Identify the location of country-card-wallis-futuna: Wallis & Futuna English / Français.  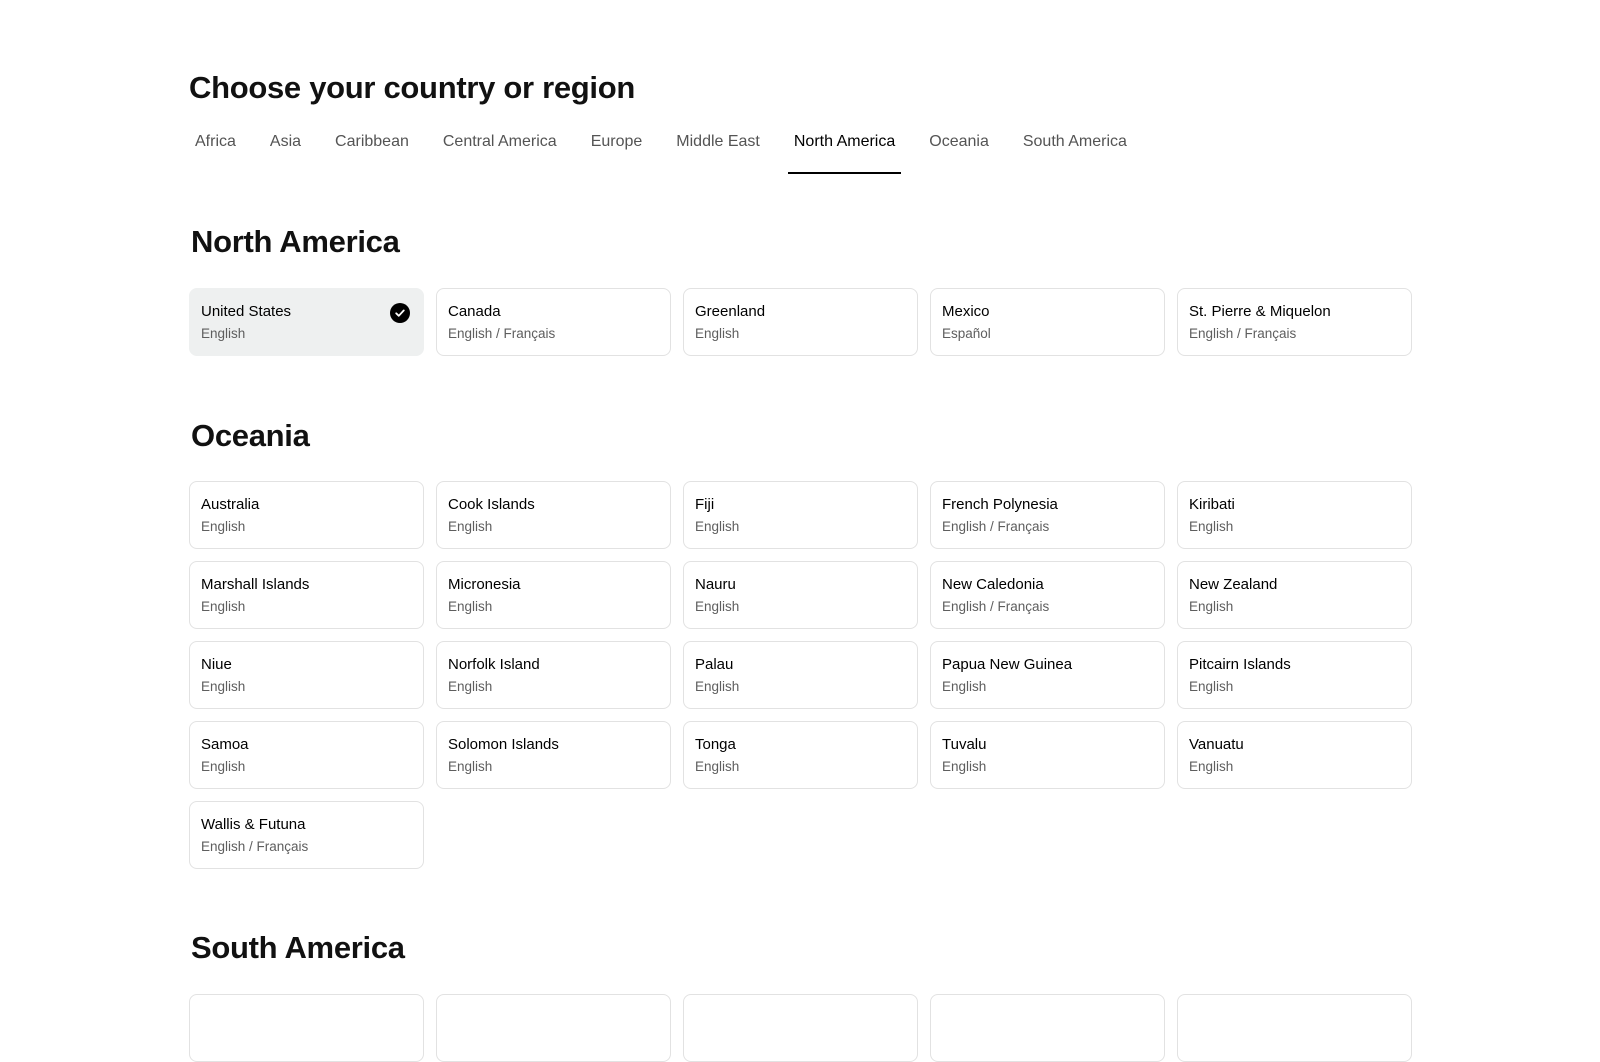
(306, 835).